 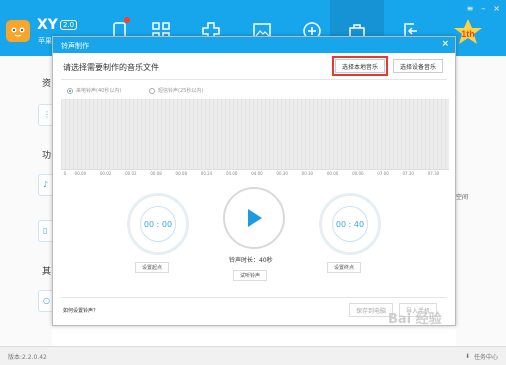 I want to click on background-left-panel: 资 ⋮⋮ 功 ♪ ▯ 其 ○, so click(x=29, y=201).